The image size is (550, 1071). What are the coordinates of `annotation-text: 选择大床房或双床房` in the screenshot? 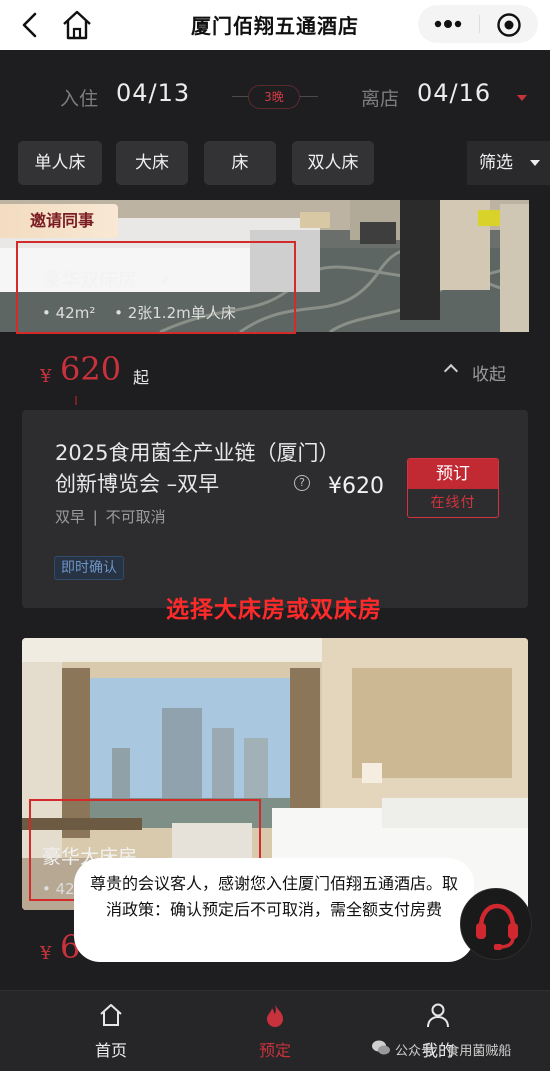 It's located at (274, 610).